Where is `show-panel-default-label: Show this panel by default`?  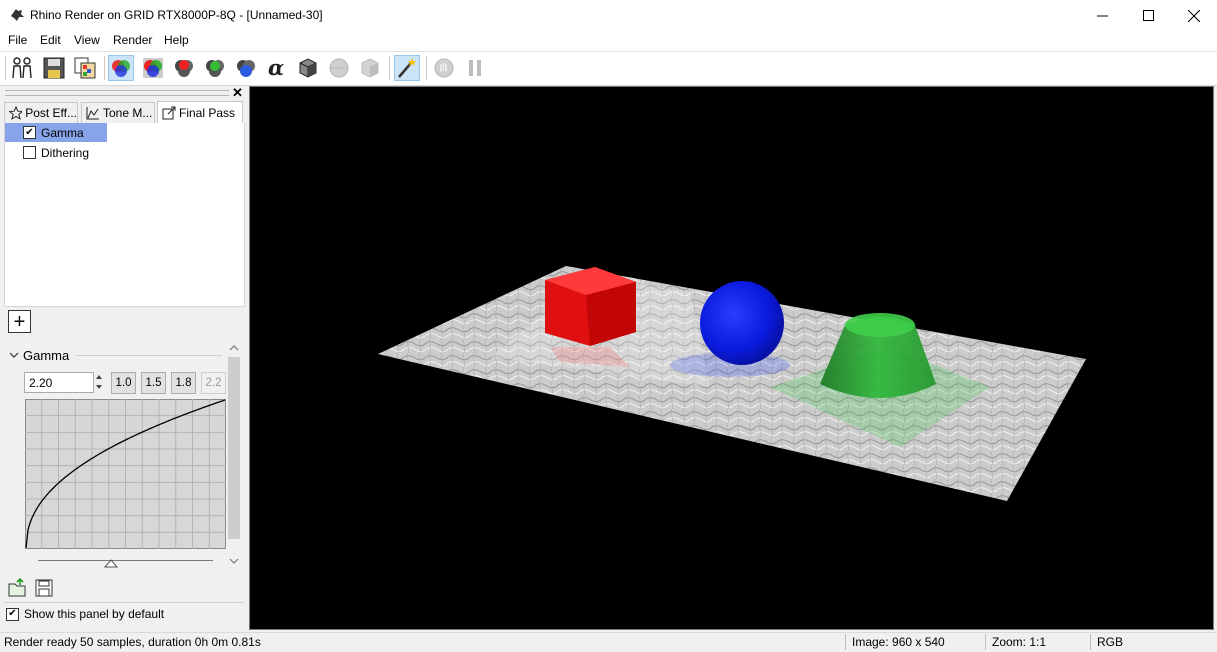
show-panel-default-label: Show this panel by default is located at coordinates (94, 614).